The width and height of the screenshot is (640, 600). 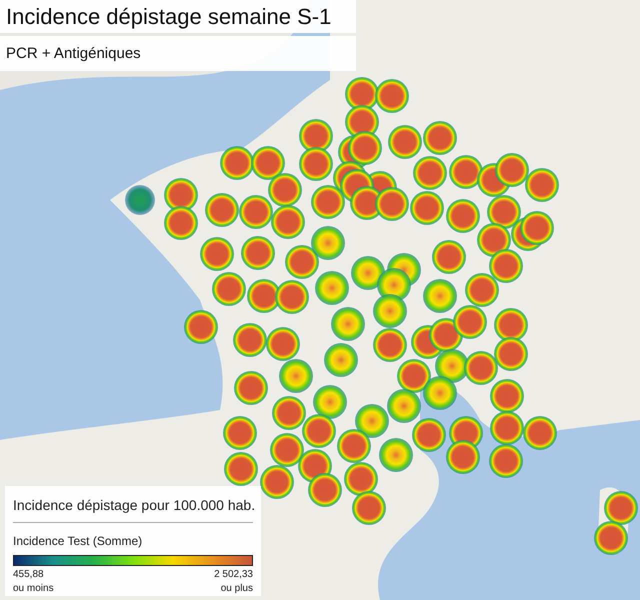 What do you see at coordinates (236, 589) in the screenshot?
I see `max-caption: ou plus` at bounding box center [236, 589].